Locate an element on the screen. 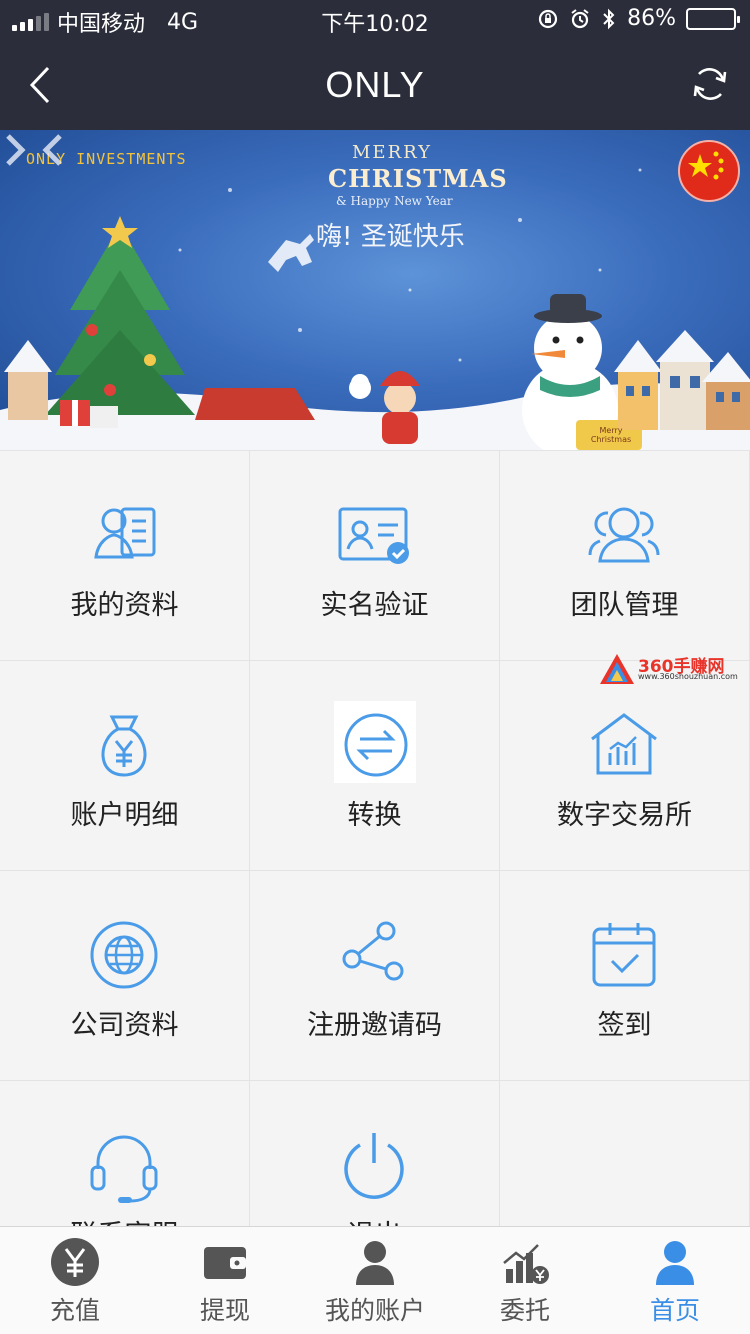  menu-logout: 退出 is located at coordinates (374, 1153).